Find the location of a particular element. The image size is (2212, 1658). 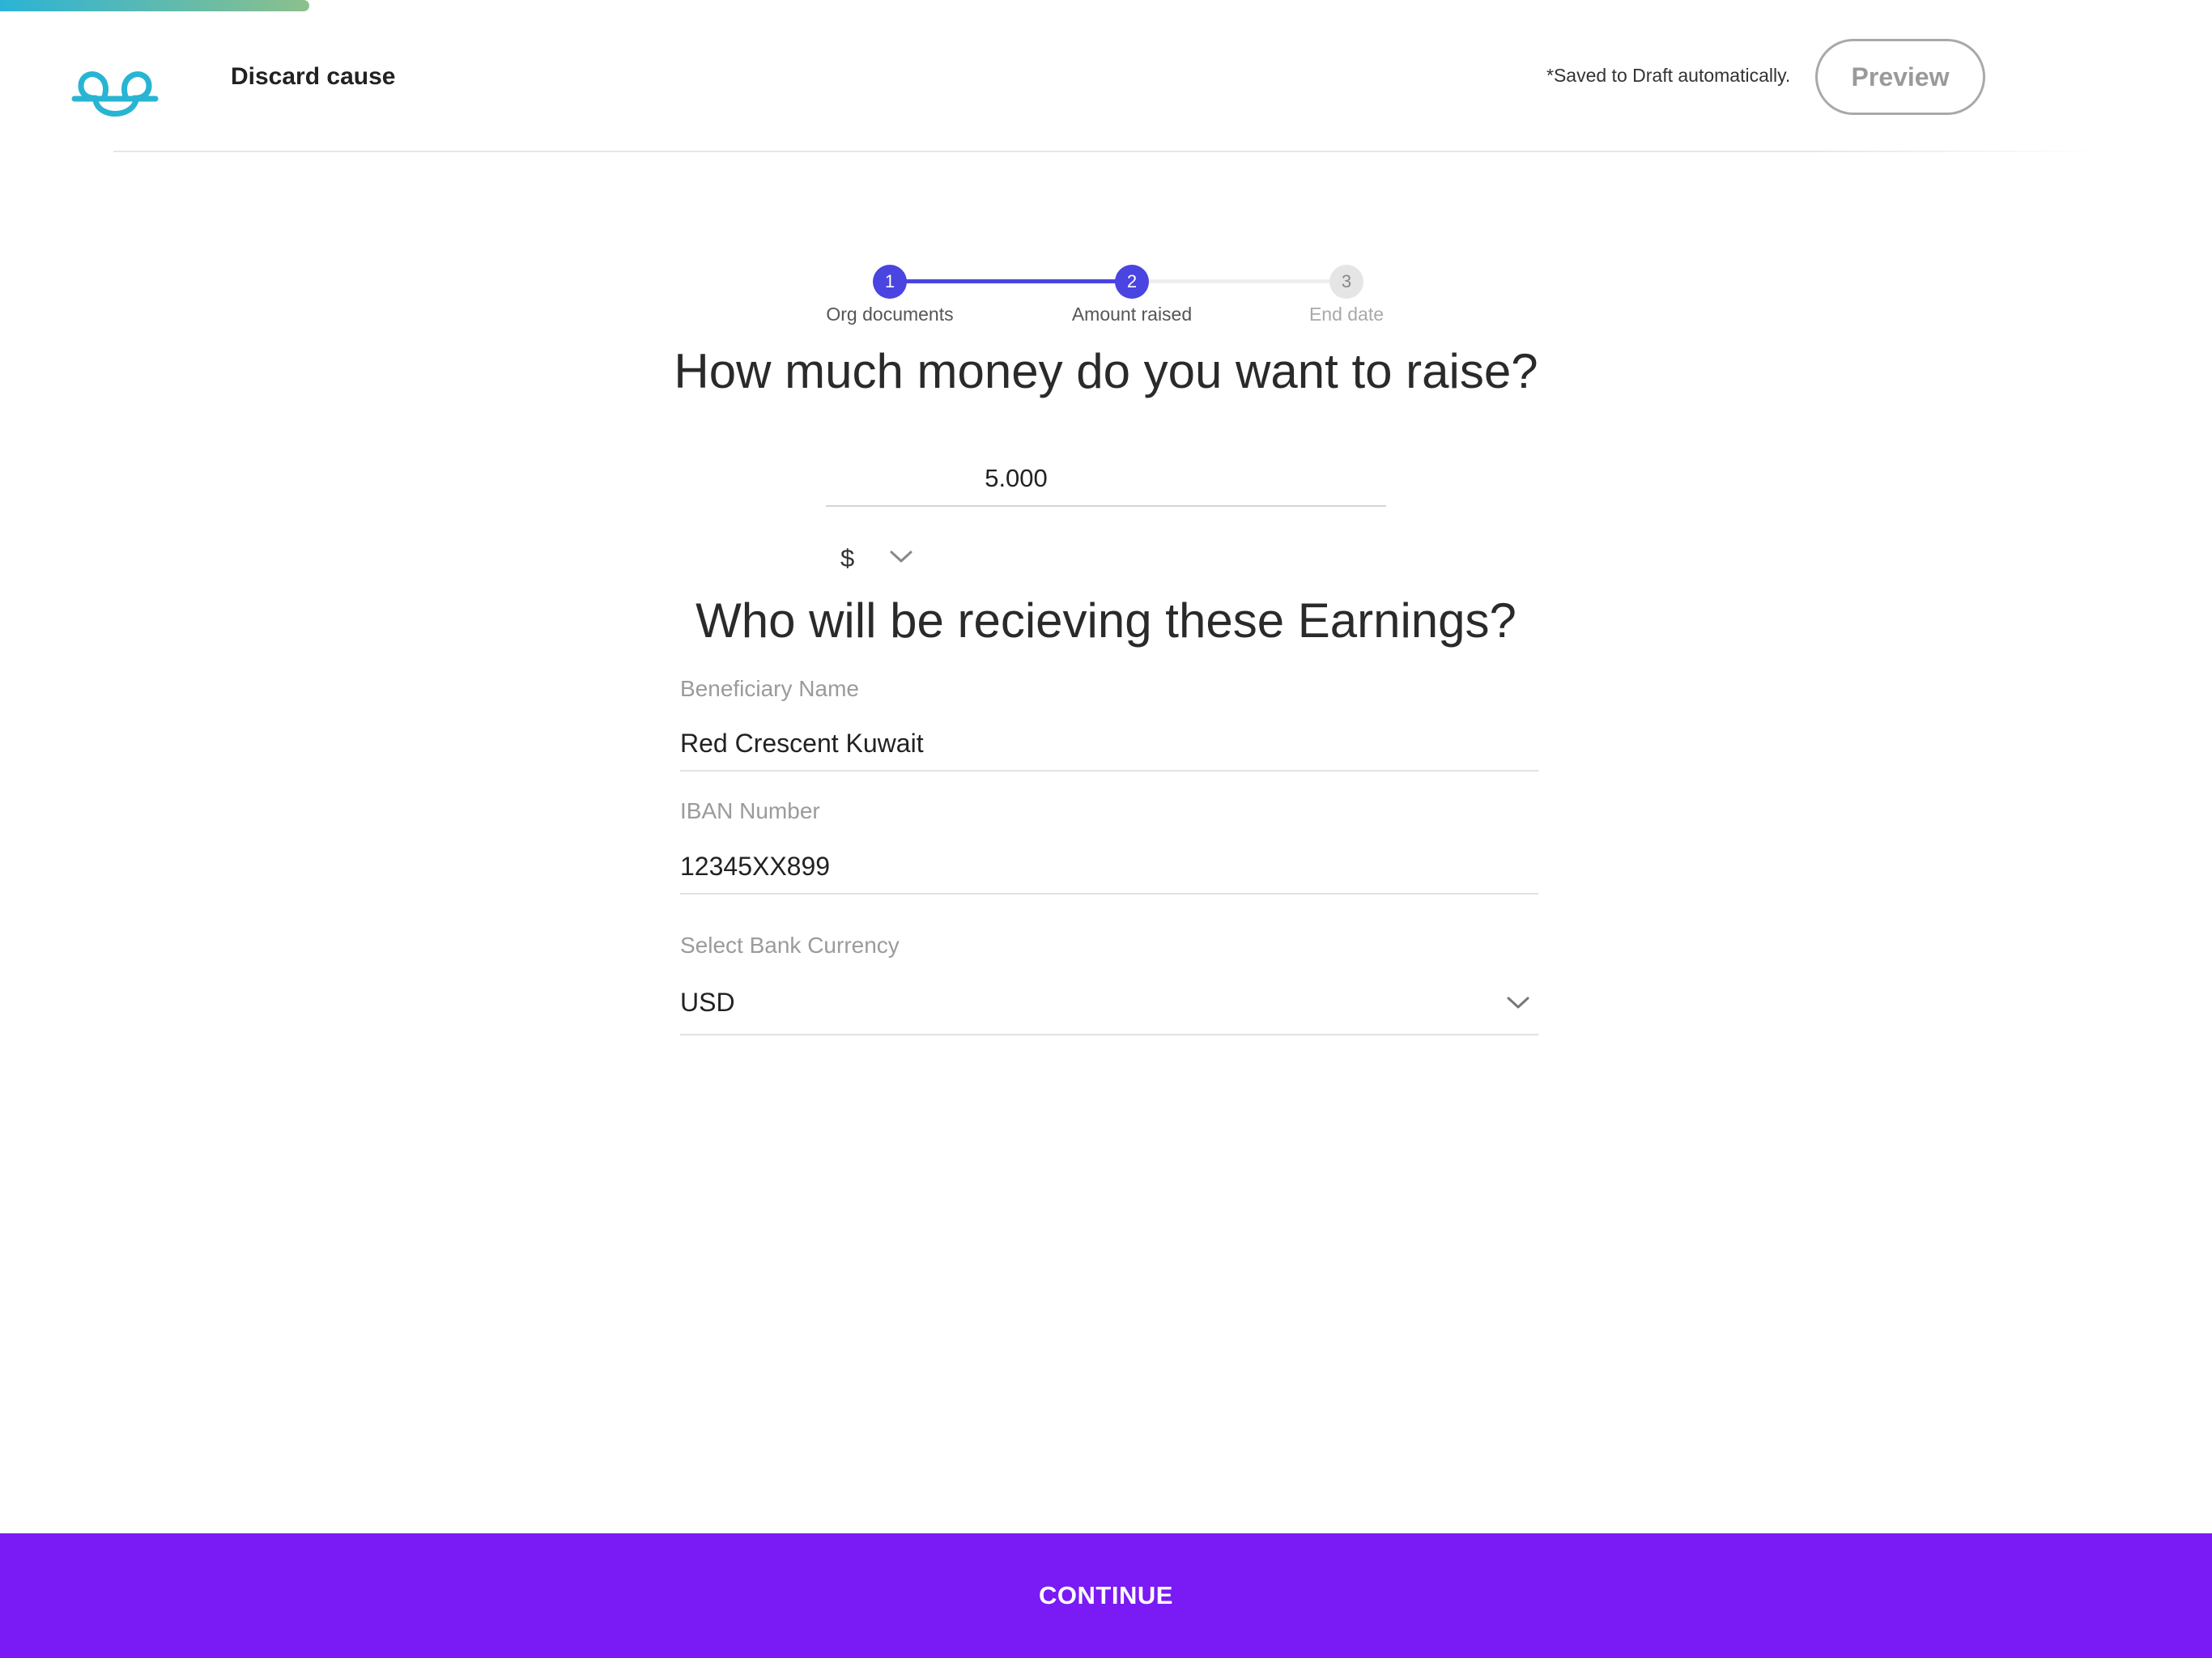

step-3-label: End date is located at coordinates (1347, 314).